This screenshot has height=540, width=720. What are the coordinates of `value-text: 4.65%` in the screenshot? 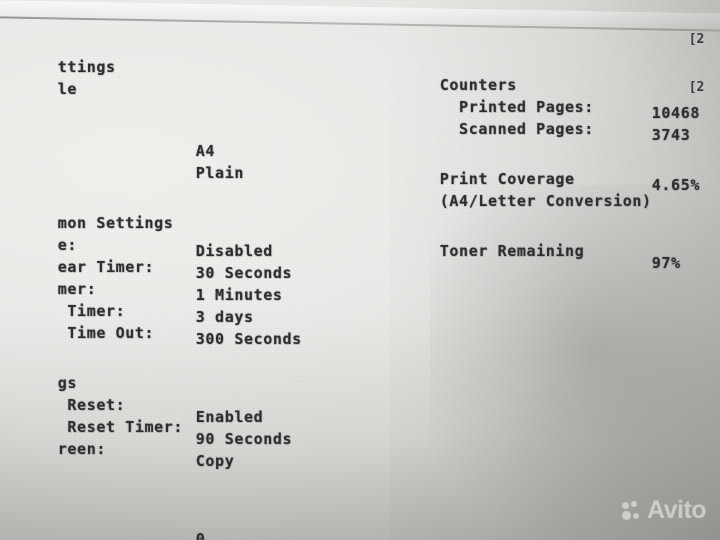 It's located at (675, 185).